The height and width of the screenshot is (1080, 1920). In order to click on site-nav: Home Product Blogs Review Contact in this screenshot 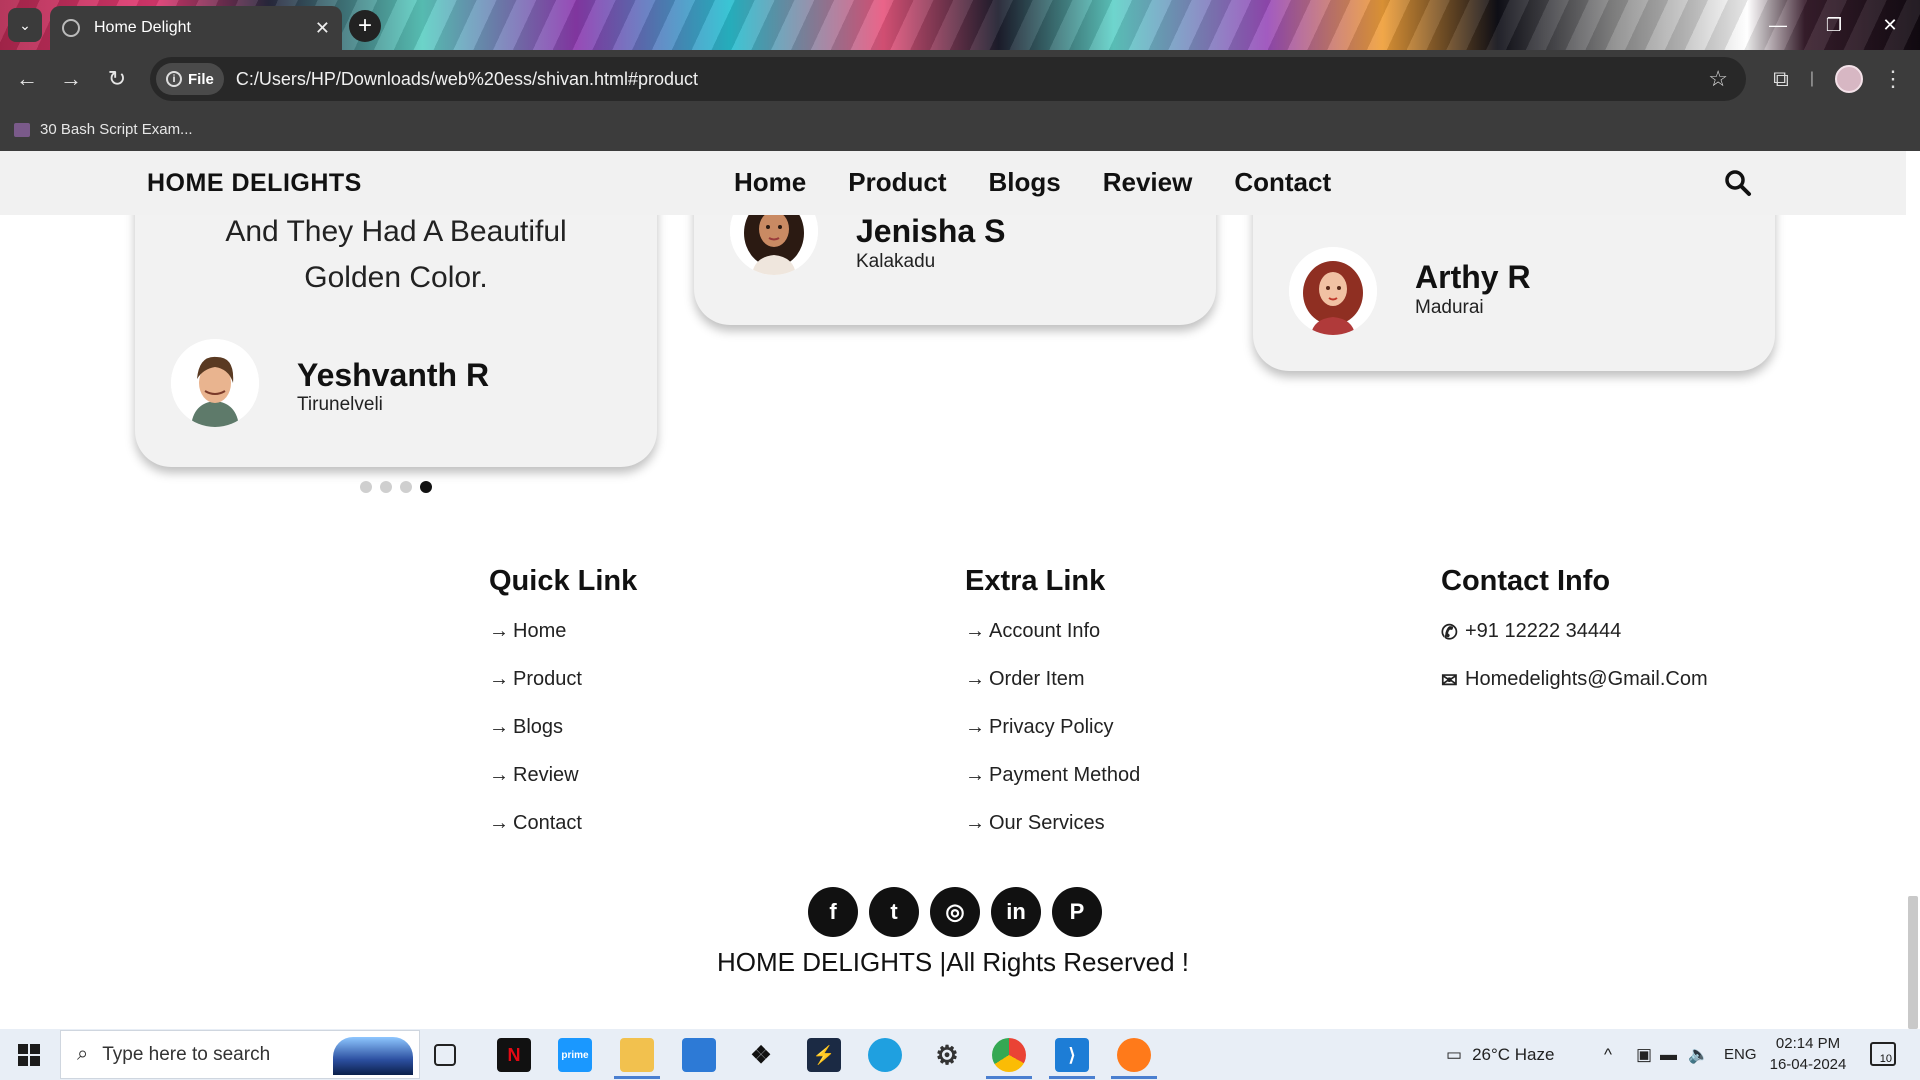, I will do `click(1053, 182)`.